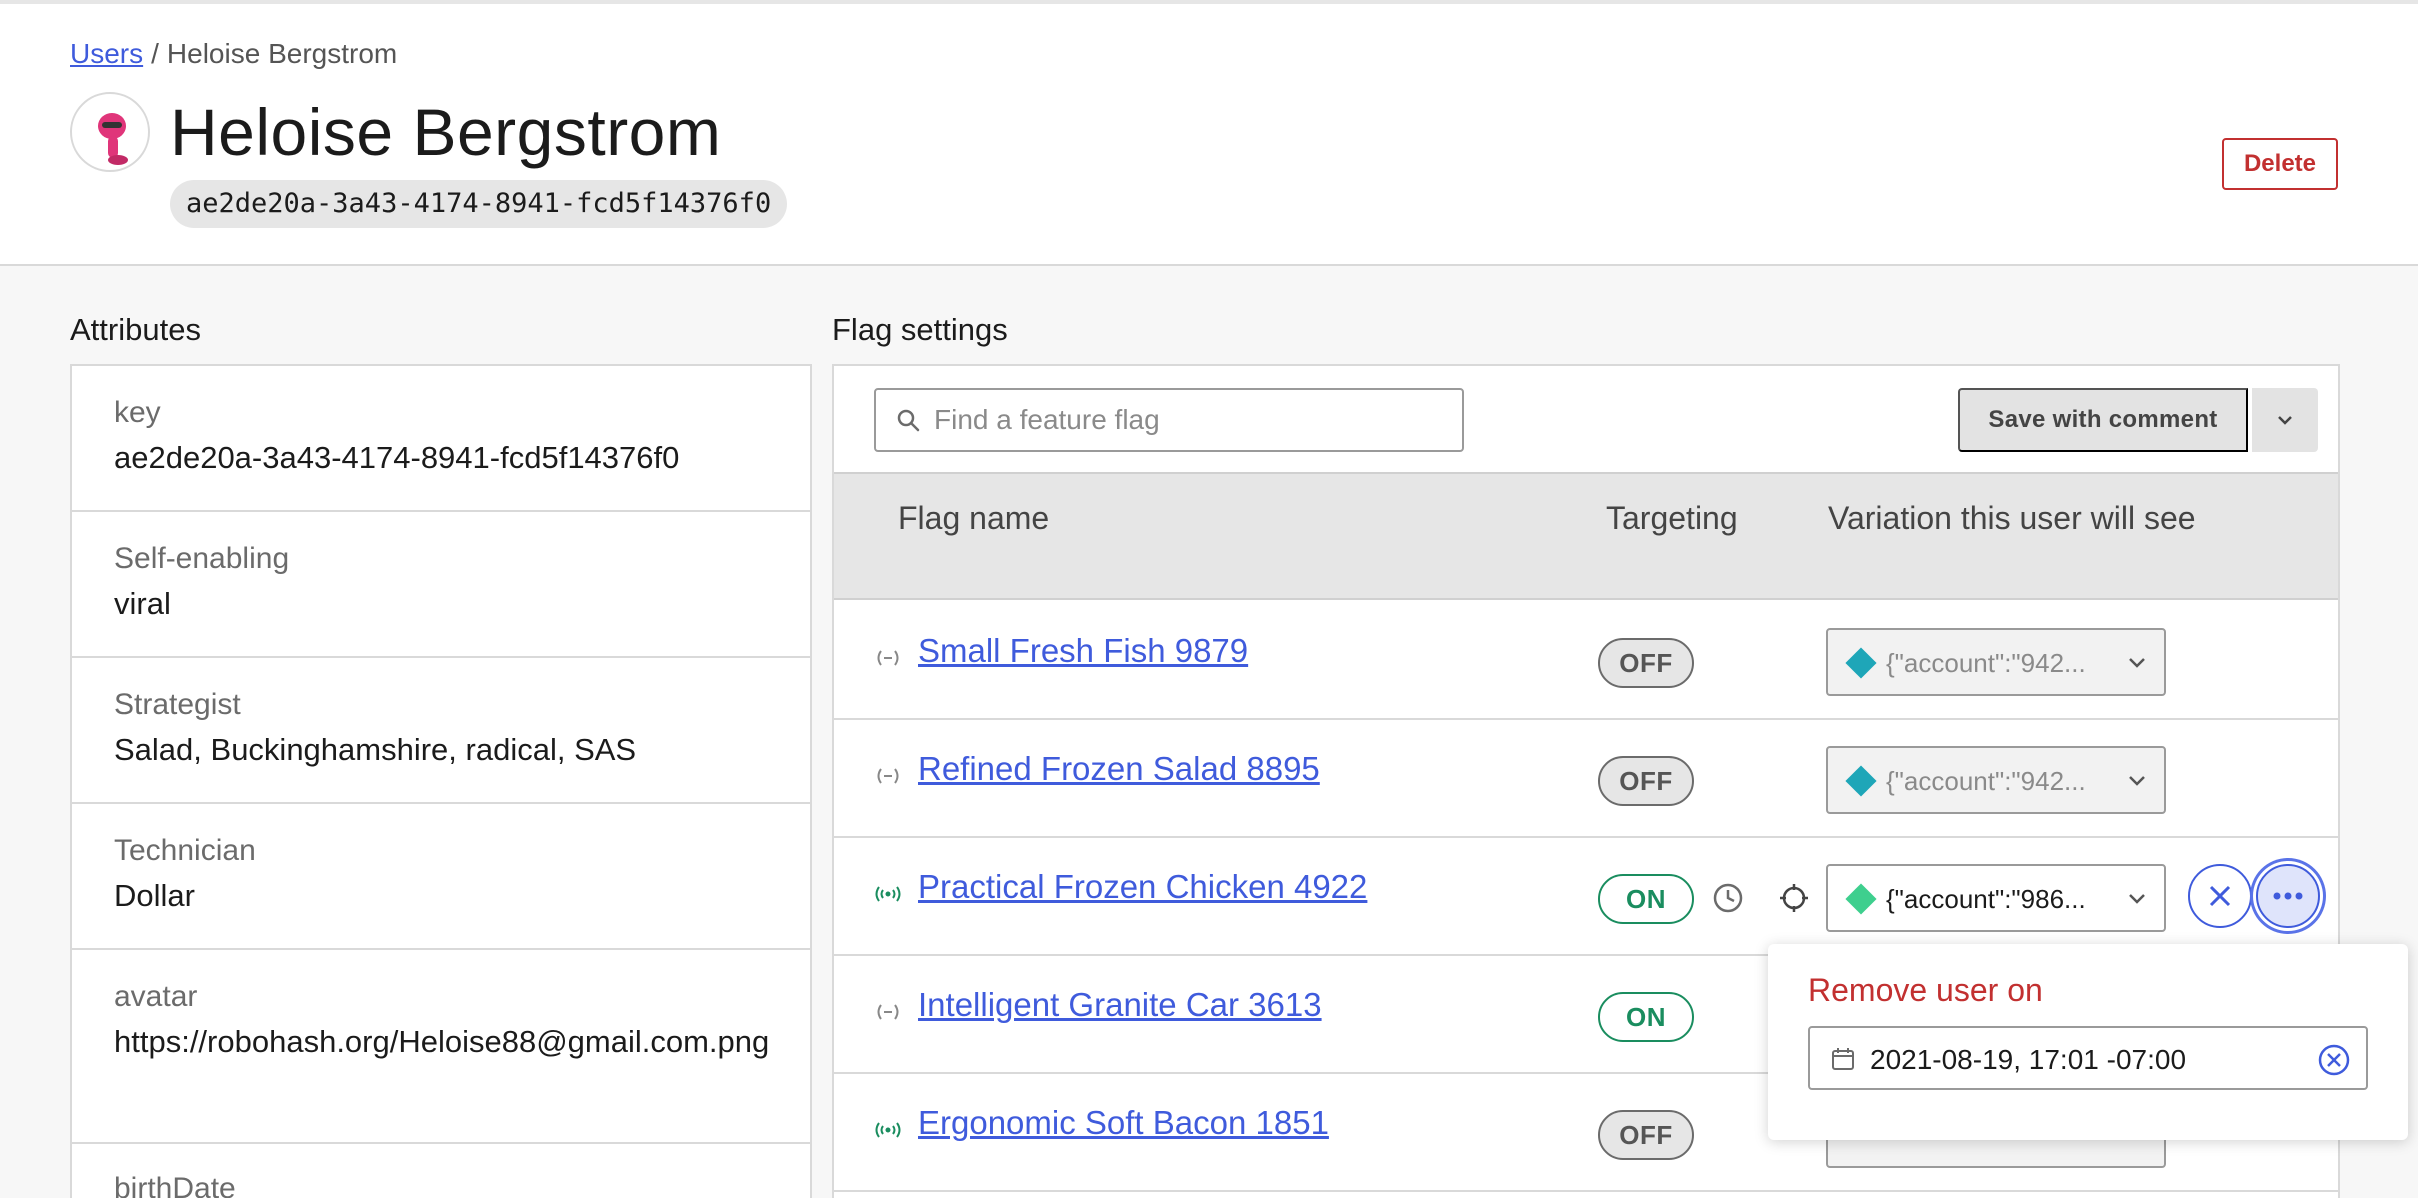 The width and height of the screenshot is (2418, 1198). I want to click on clear-date-icon, so click(2334, 1060).